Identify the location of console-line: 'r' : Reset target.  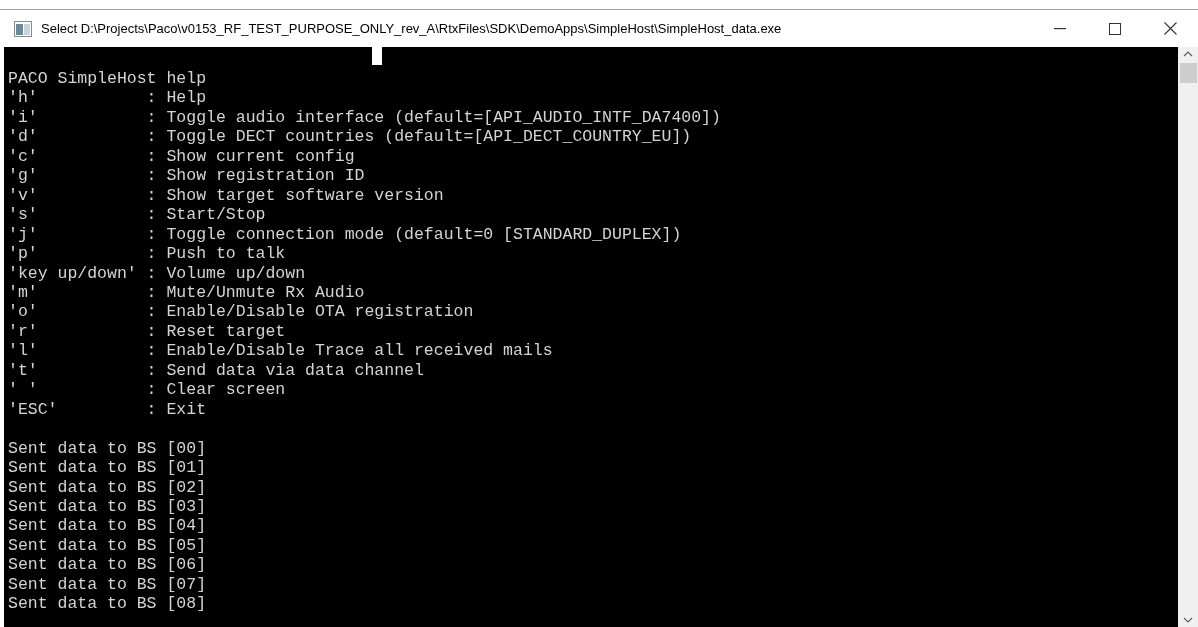
(147, 331).